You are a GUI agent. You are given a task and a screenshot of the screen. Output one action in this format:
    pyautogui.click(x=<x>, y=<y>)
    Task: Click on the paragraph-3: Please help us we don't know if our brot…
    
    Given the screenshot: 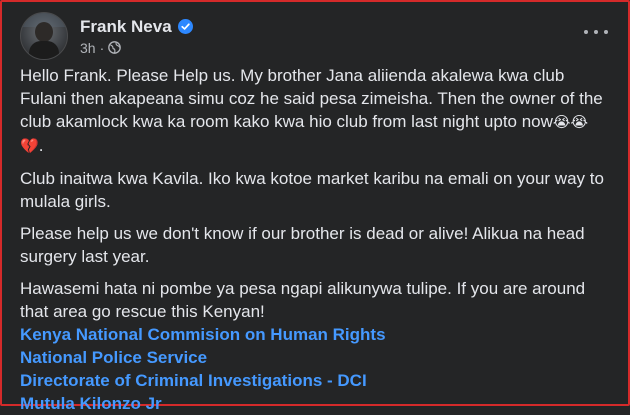 What is the action you would take?
    pyautogui.click(x=302, y=245)
    